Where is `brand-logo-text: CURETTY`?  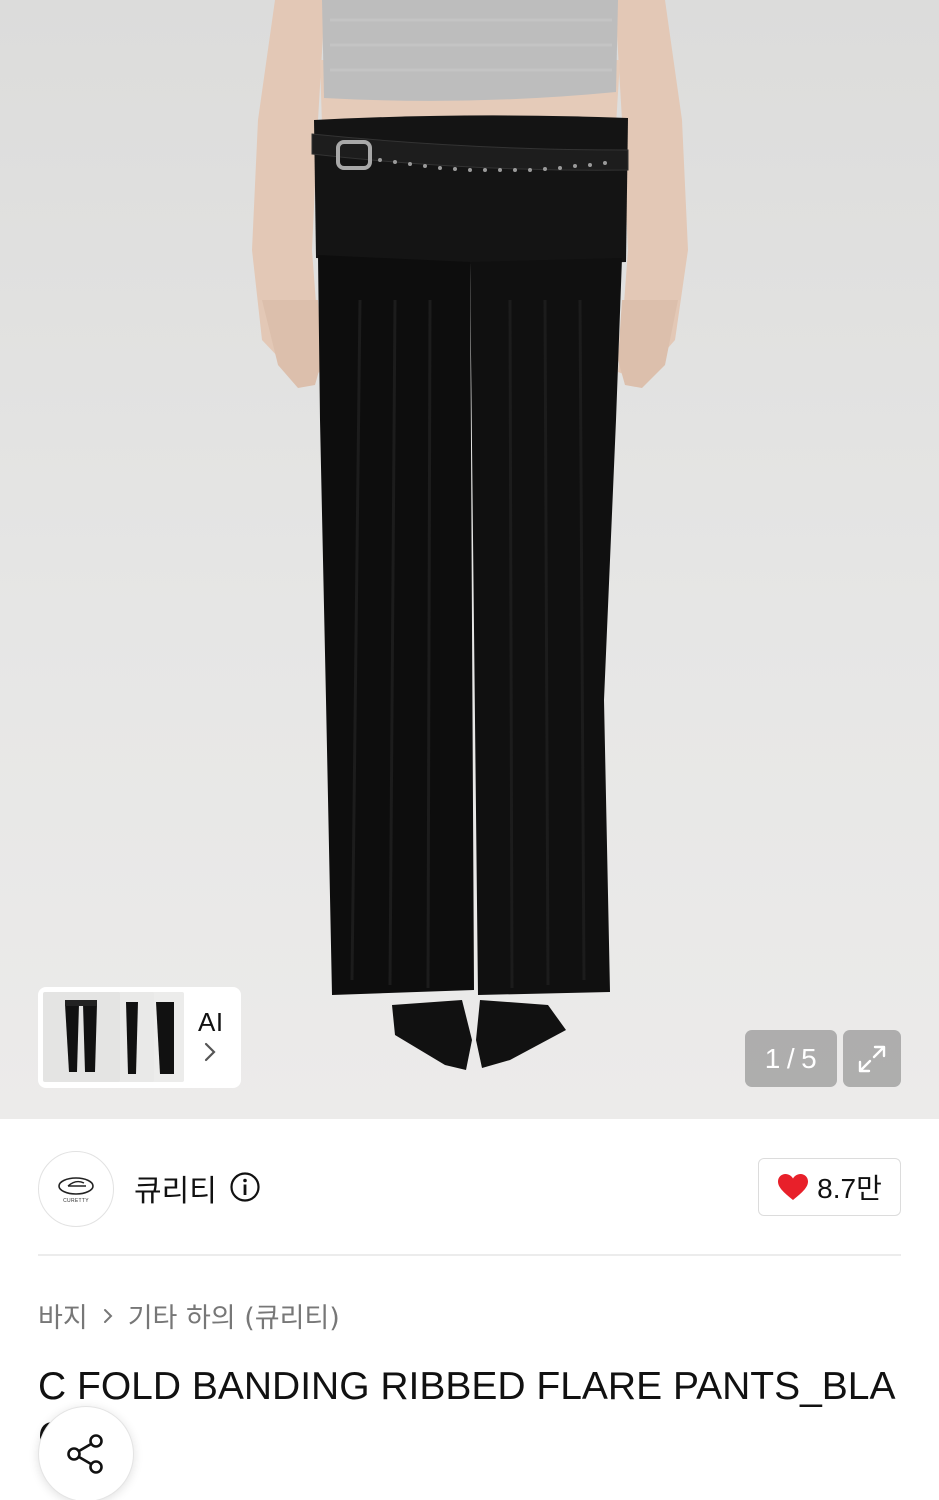
brand-logo-text: CURETTY is located at coordinates (76, 1200).